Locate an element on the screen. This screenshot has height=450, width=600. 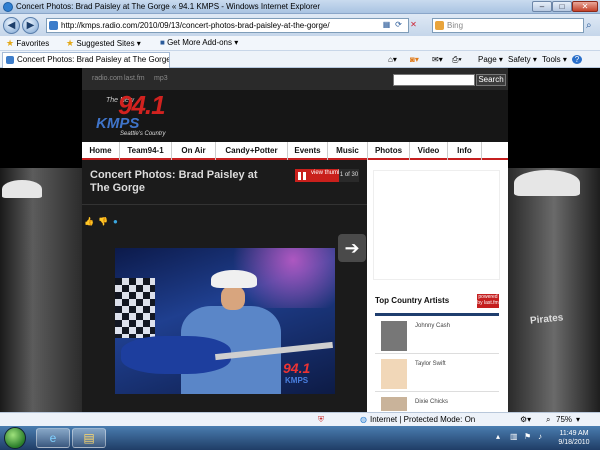
nav-home: Home is located at coordinates (101, 151).